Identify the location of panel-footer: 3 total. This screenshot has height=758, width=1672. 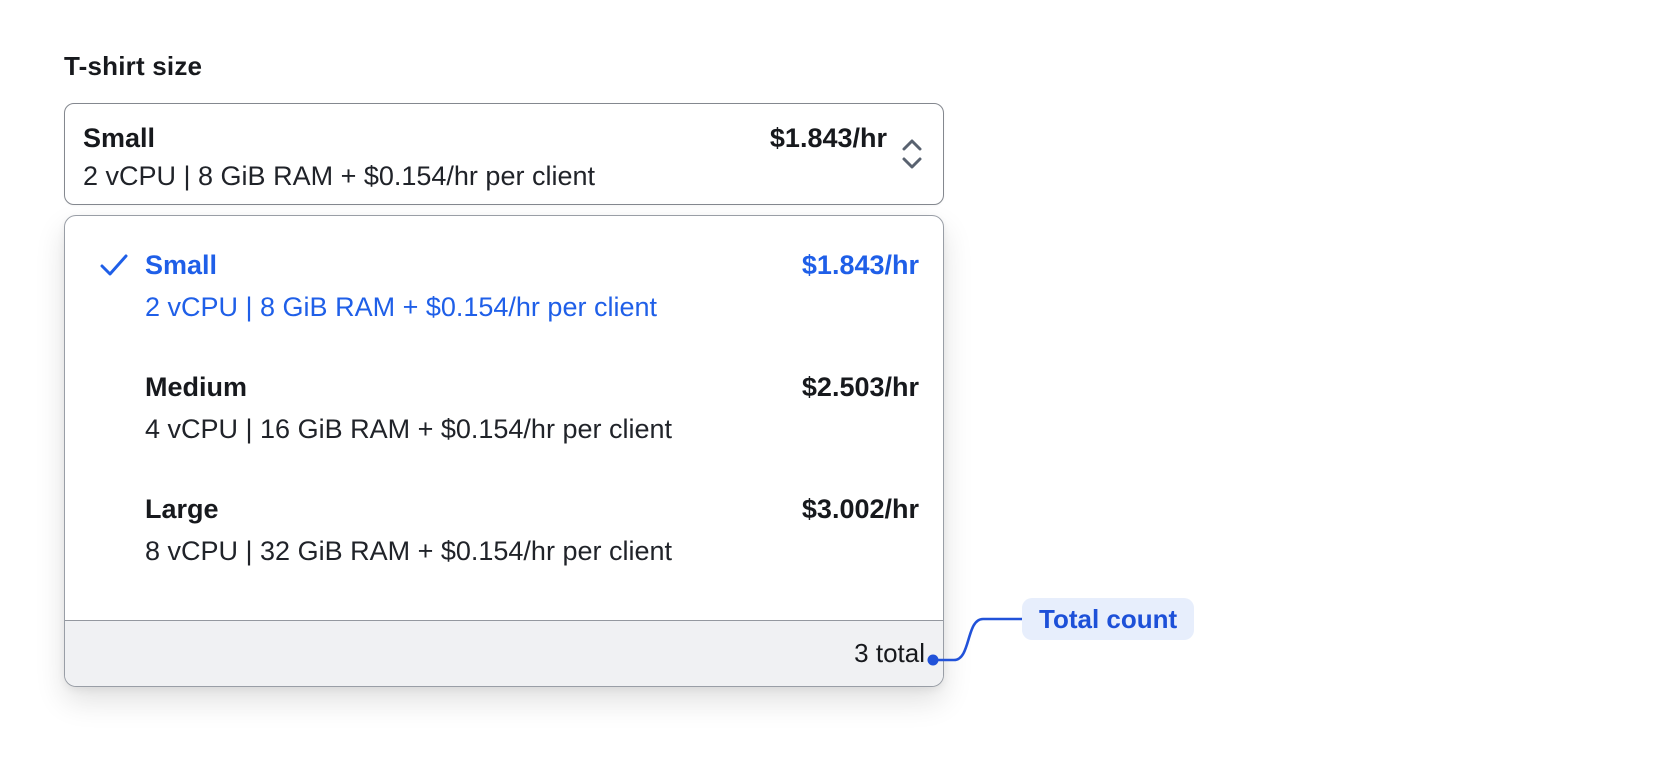
(504, 653).